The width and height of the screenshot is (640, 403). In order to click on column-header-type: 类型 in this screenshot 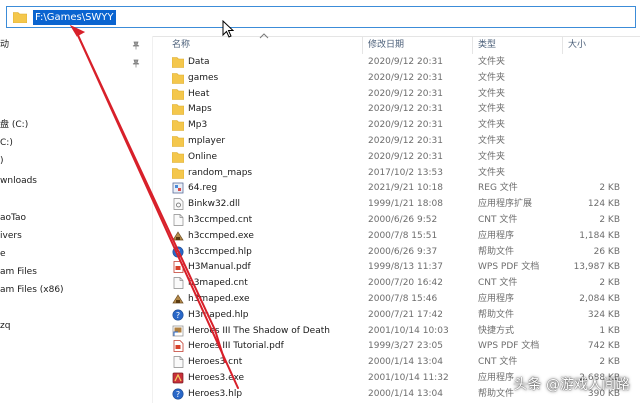, I will do `click(487, 45)`.